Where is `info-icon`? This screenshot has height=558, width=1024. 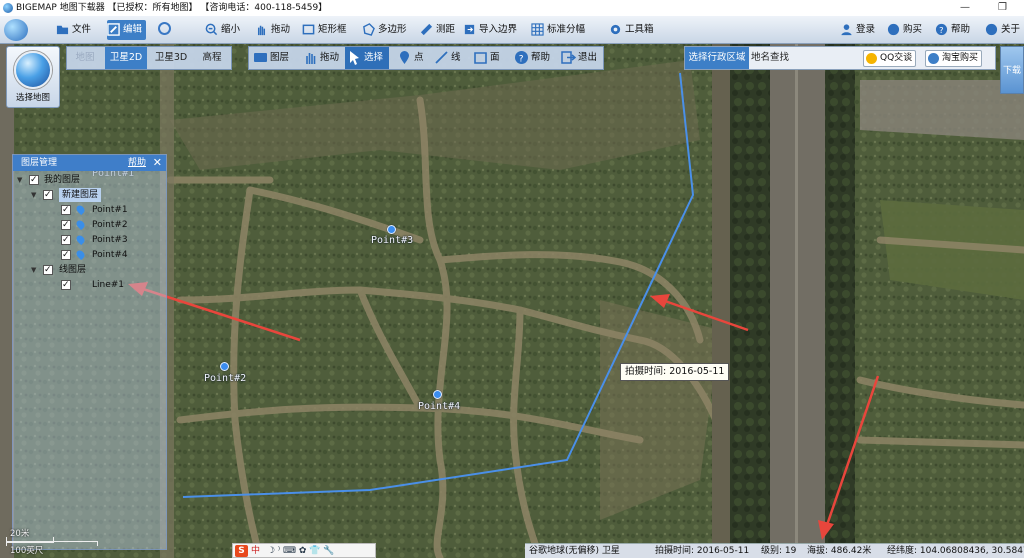
info-icon is located at coordinates (991, 29).